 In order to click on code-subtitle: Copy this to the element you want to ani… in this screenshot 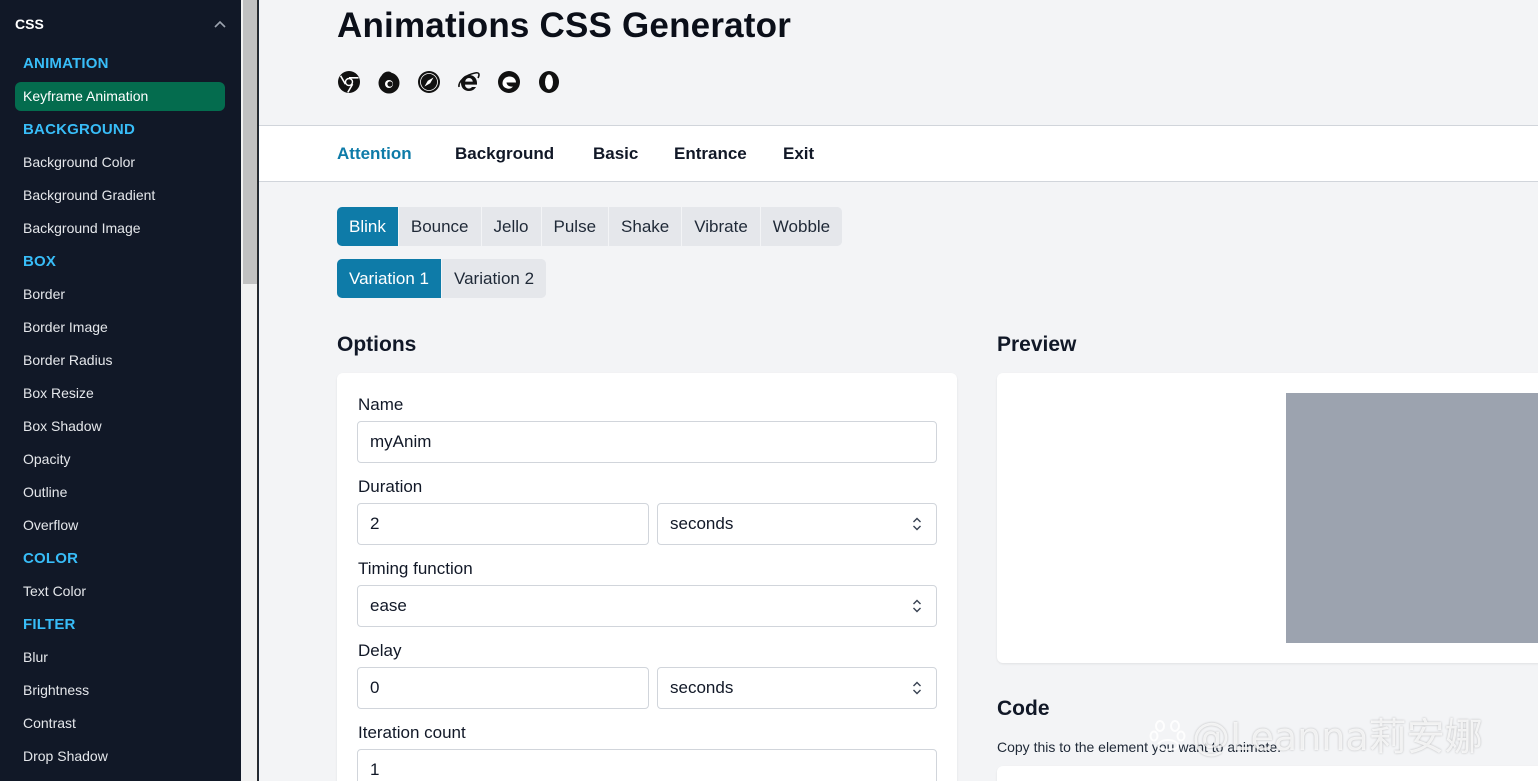, I will do `click(1139, 747)`.